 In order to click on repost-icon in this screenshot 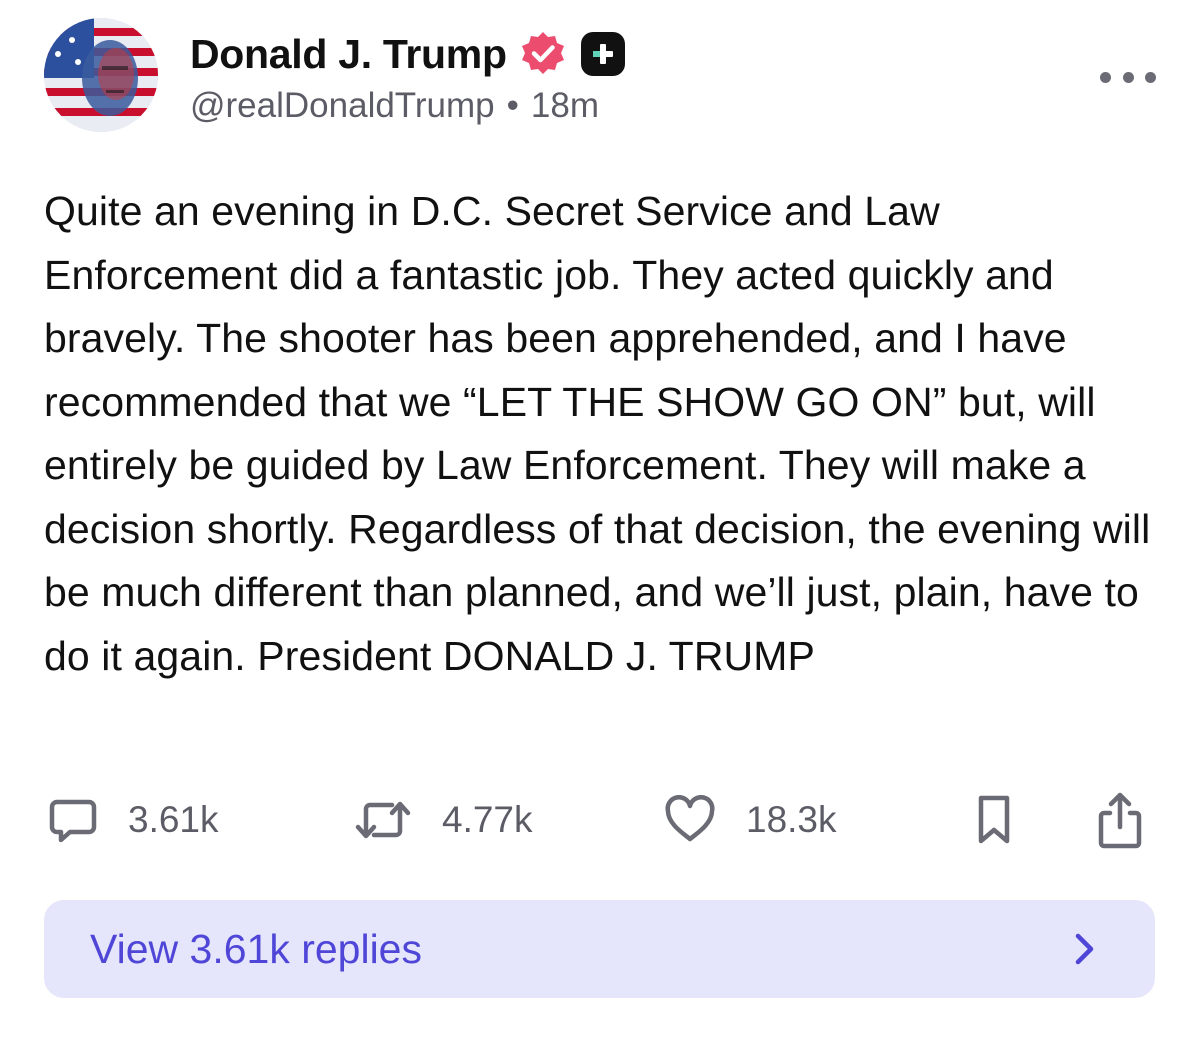, I will do `click(383, 820)`.